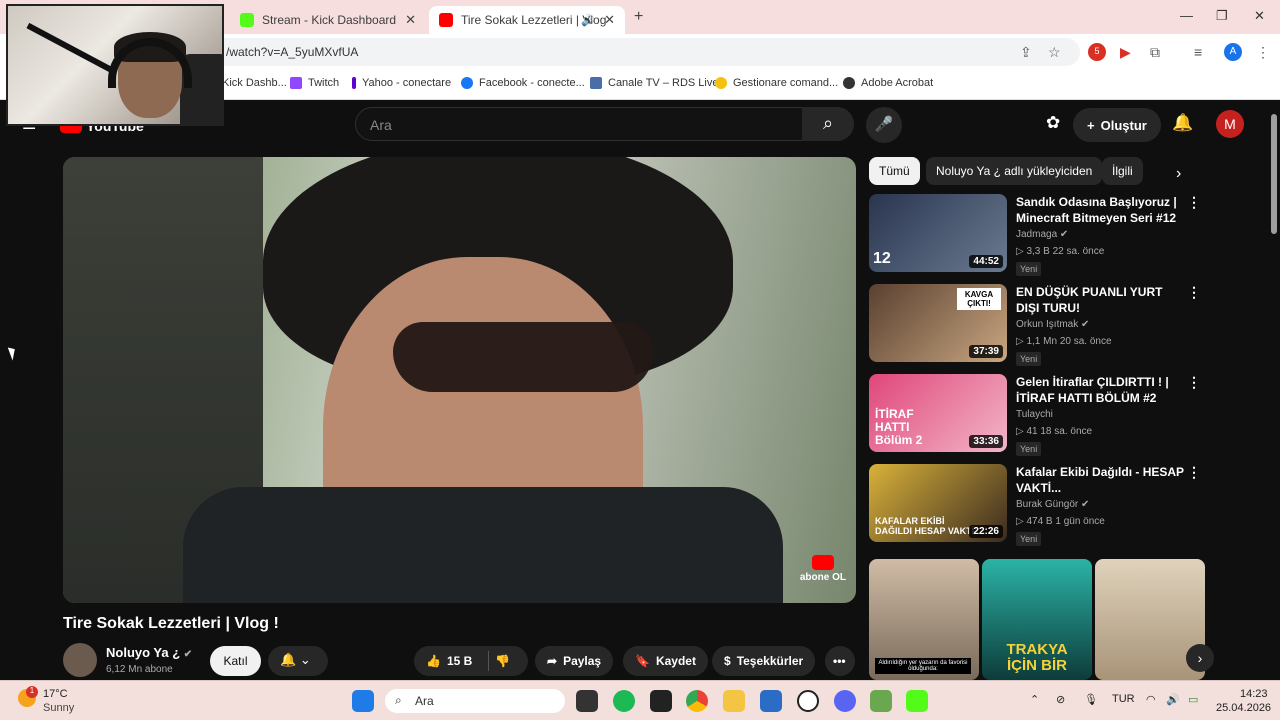 This screenshot has width=1280, height=720. Describe the element at coordinates (1014, 171) in the screenshot. I see `chip-from-uploader: Noluyo Ya ¿ adlı yükleyiciden` at that location.